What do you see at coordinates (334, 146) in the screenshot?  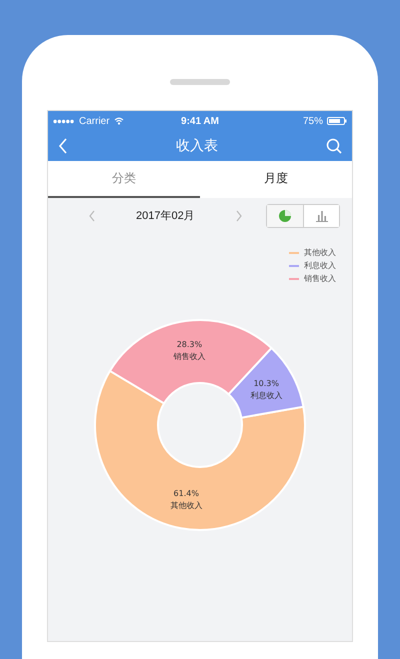 I see `search-button` at bounding box center [334, 146].